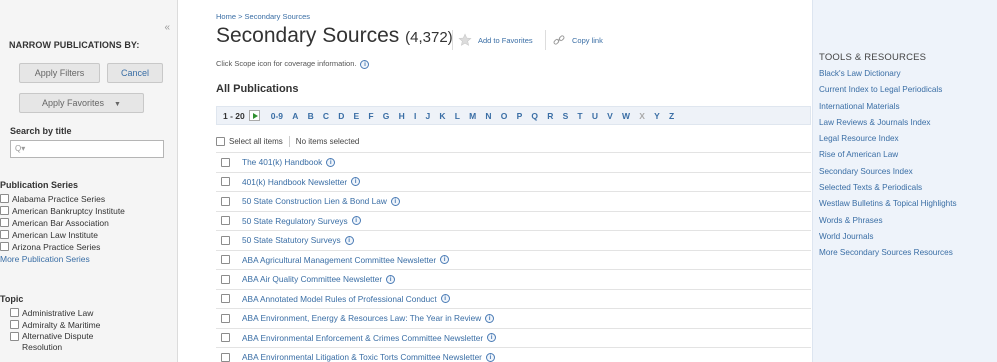 This screenshot has width=997, height=362. I want to click on letter-filter-link: W, so click(626, 116).